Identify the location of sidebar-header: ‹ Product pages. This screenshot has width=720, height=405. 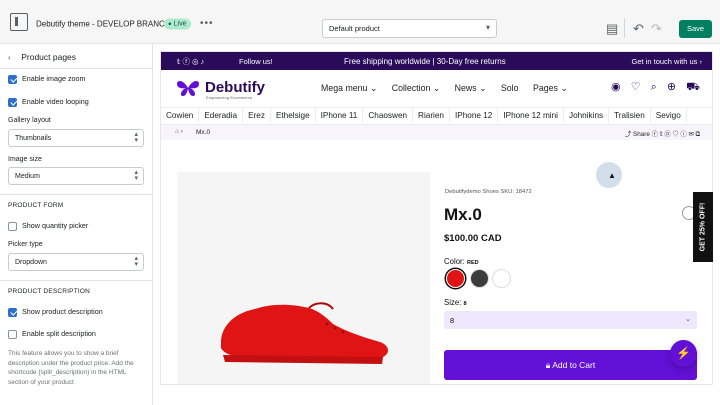
(42, 57).